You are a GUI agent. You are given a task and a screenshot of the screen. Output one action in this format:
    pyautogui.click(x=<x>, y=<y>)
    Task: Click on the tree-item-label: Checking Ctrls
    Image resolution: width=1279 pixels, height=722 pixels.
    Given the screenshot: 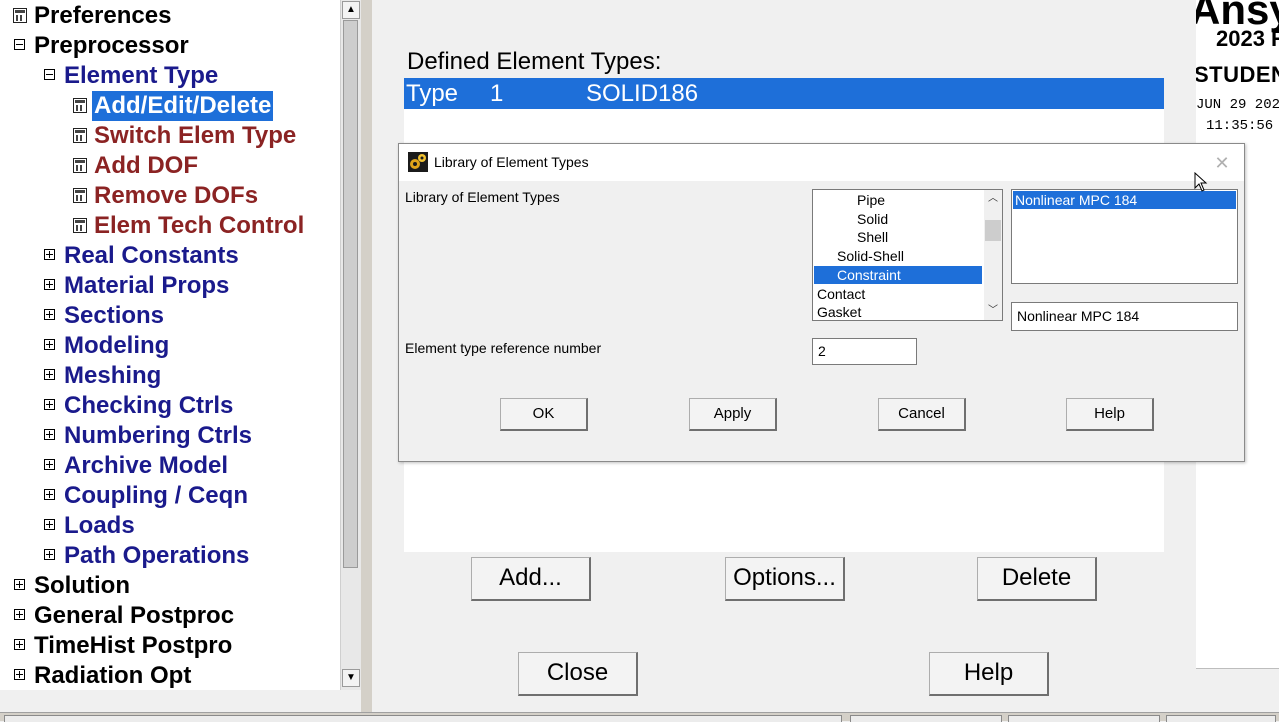 What is the action you would take?
    pyautogui.click(x=149, y=405)
    